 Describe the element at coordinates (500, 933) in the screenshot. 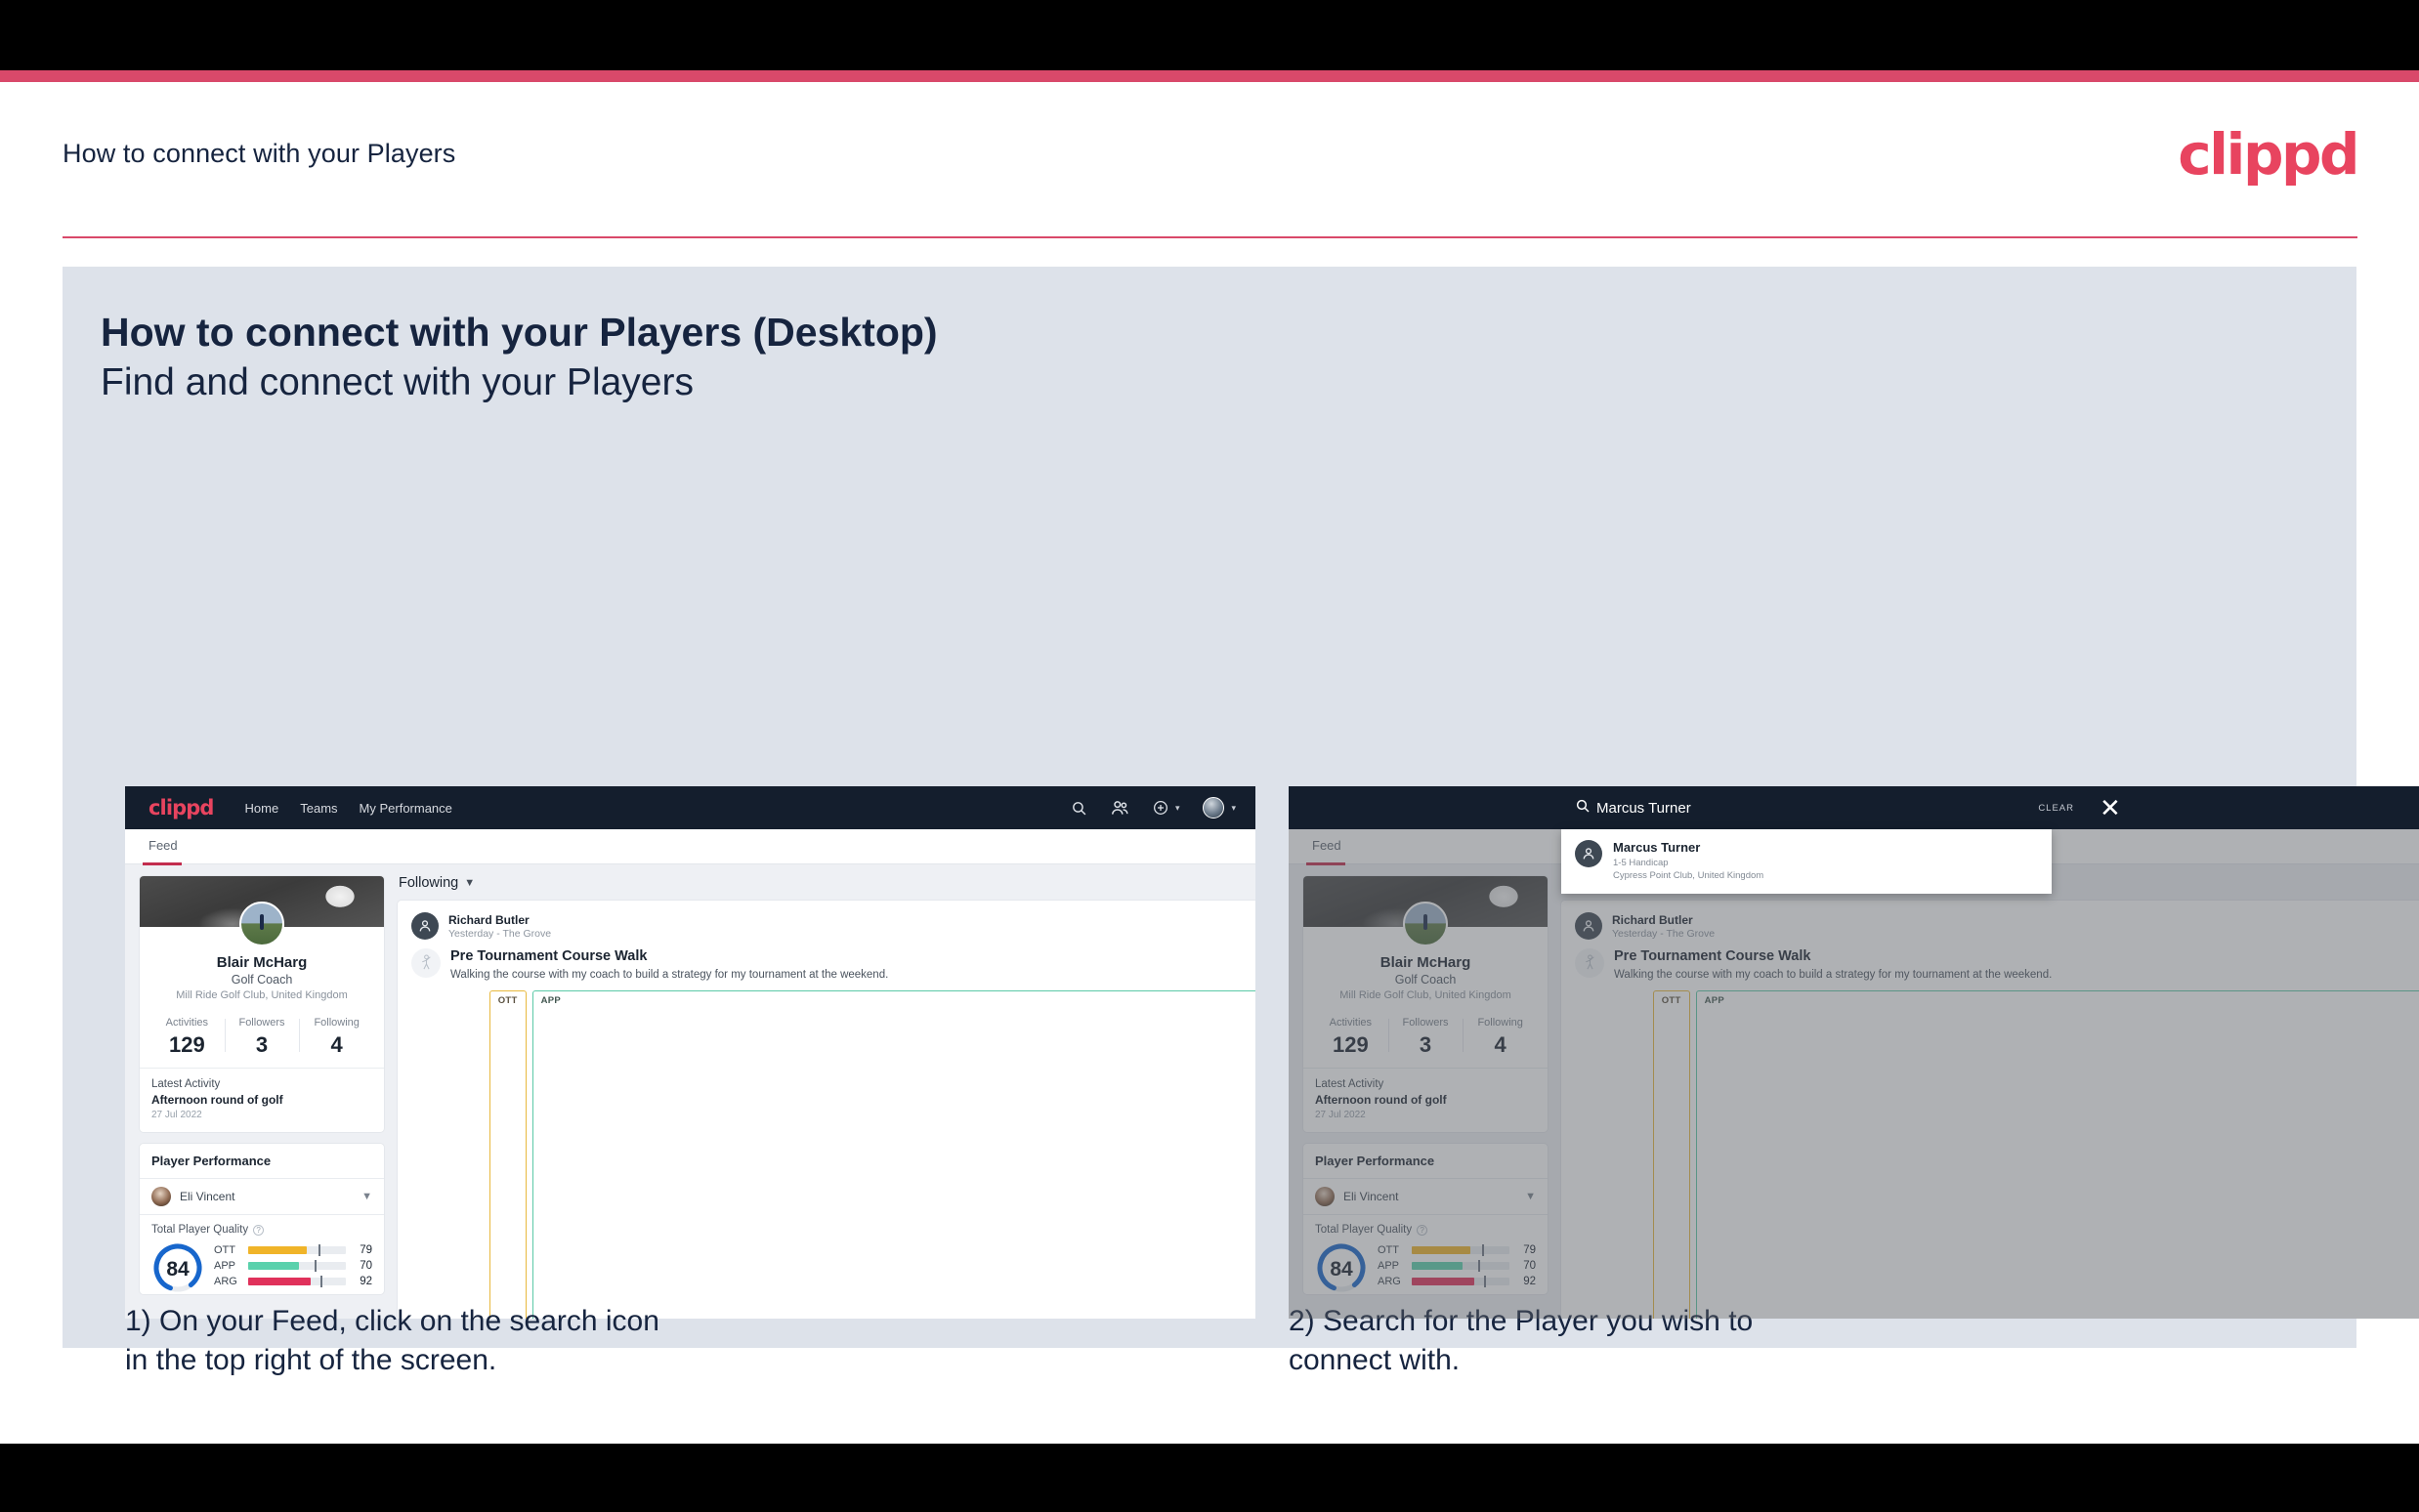

I see `post-meta: Yesterday - The Grove` at that location.